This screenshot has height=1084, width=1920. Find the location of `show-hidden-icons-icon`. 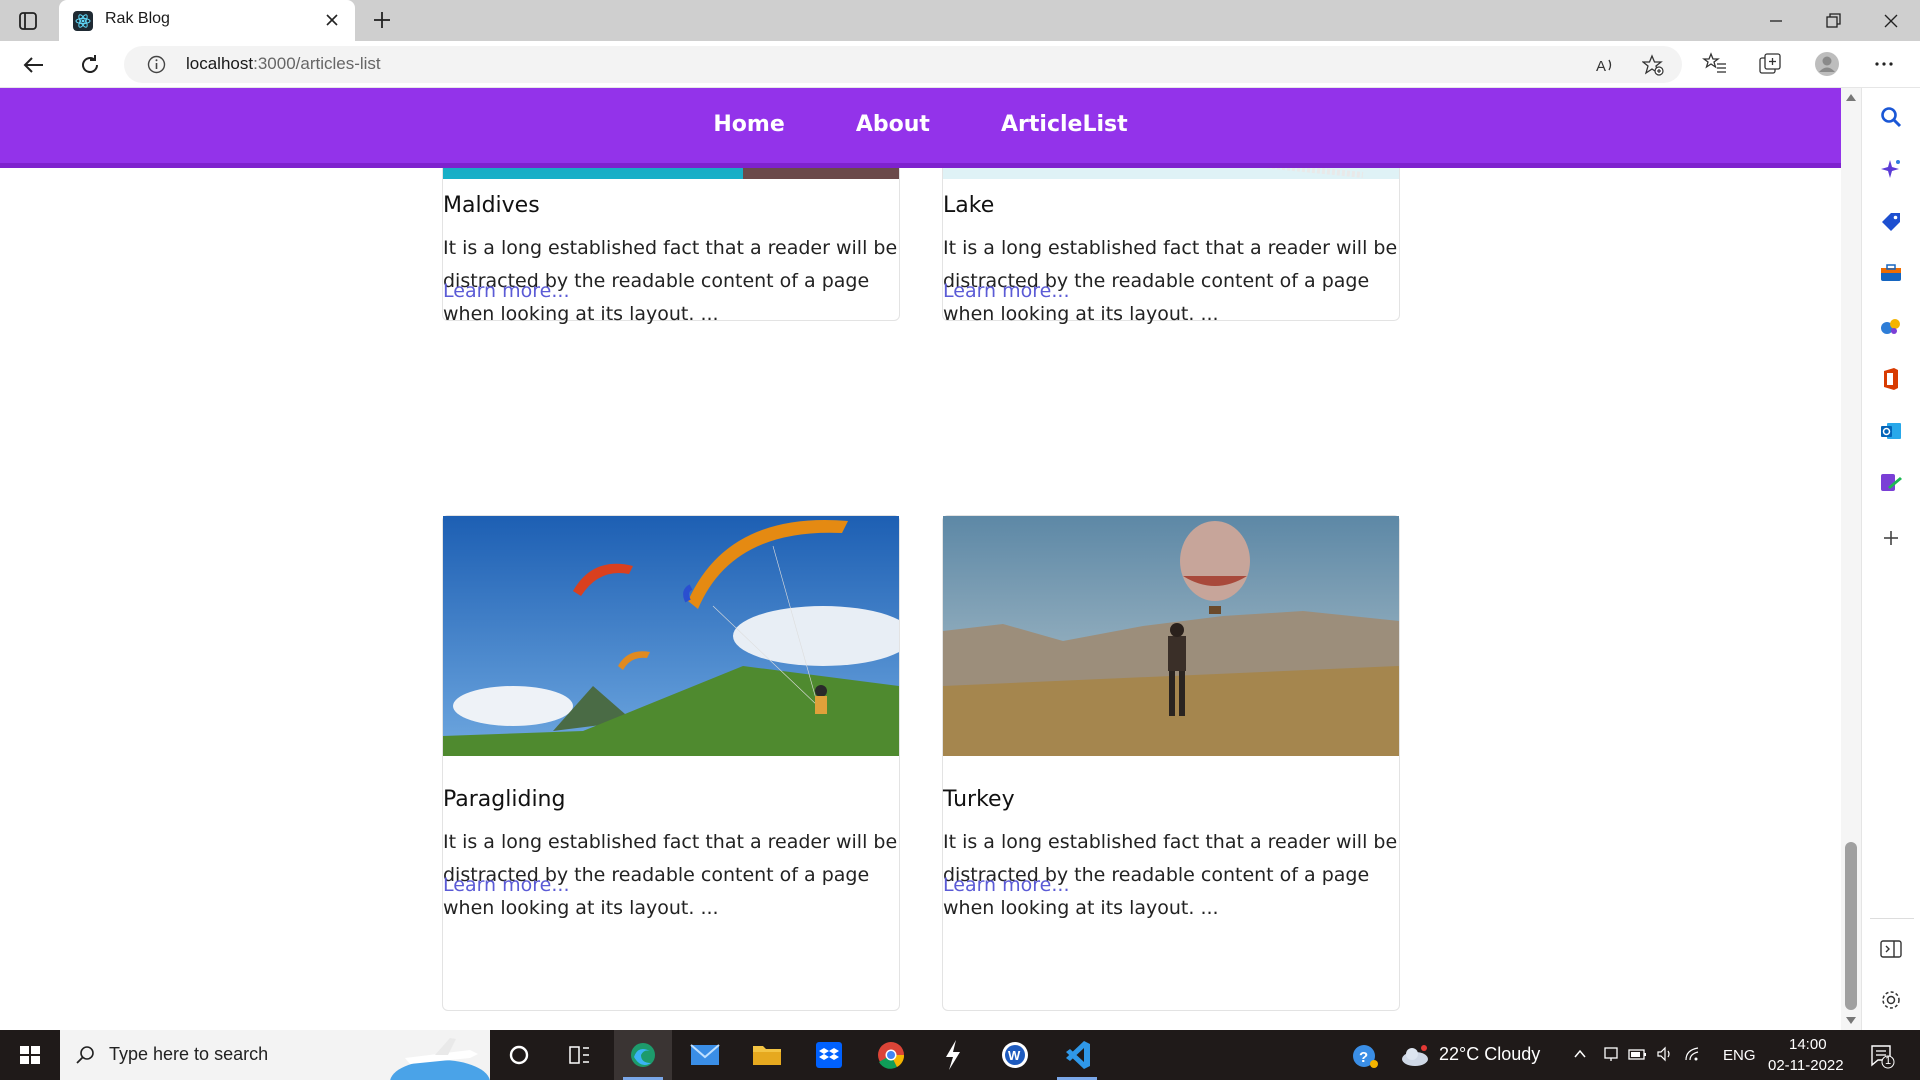

show-hidden-icons-icon is located at coordinates (1580, 1054).